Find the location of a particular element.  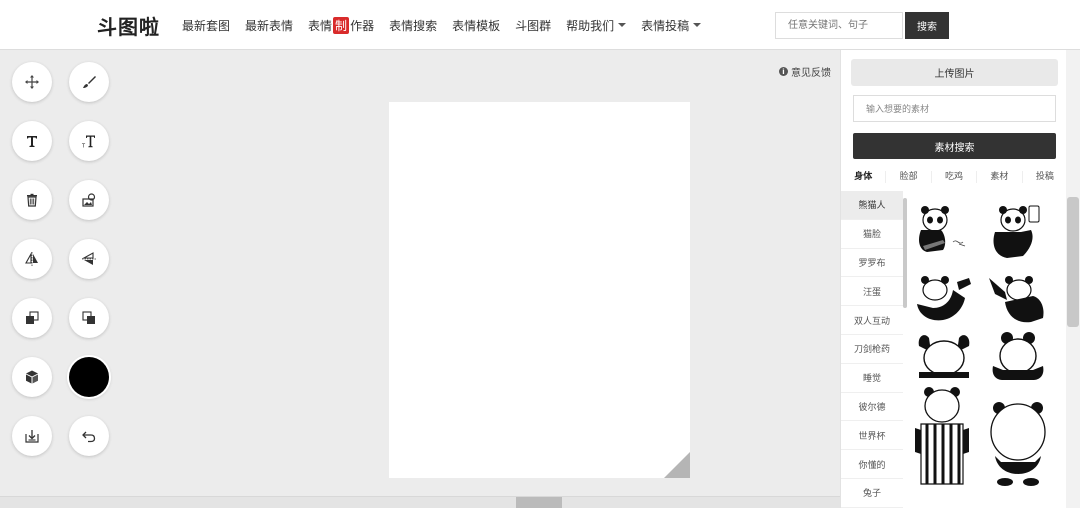

tab-body: 身体 is located at coordinates (864, 177).